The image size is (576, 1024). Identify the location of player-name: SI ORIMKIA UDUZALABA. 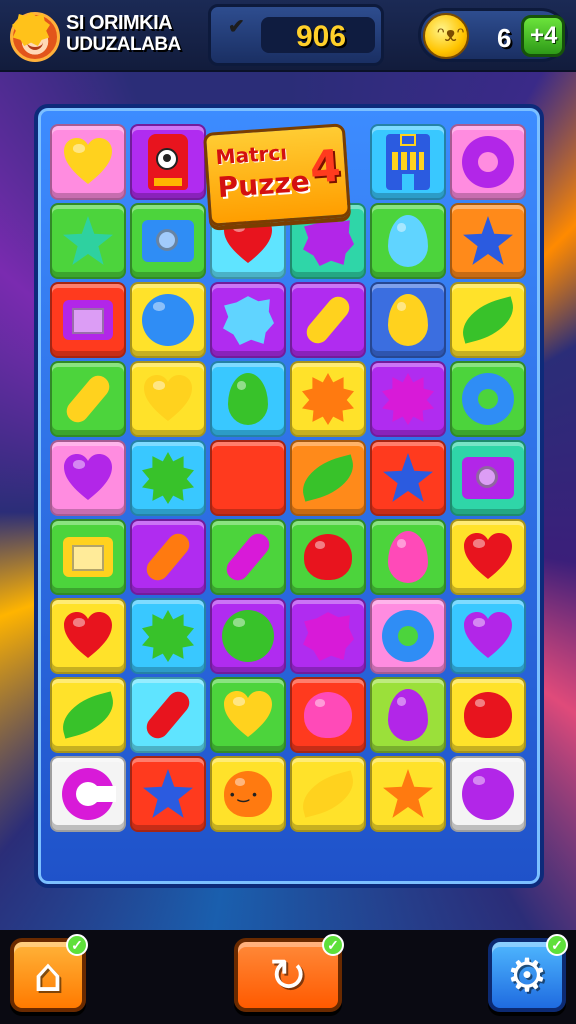
(123, 34).